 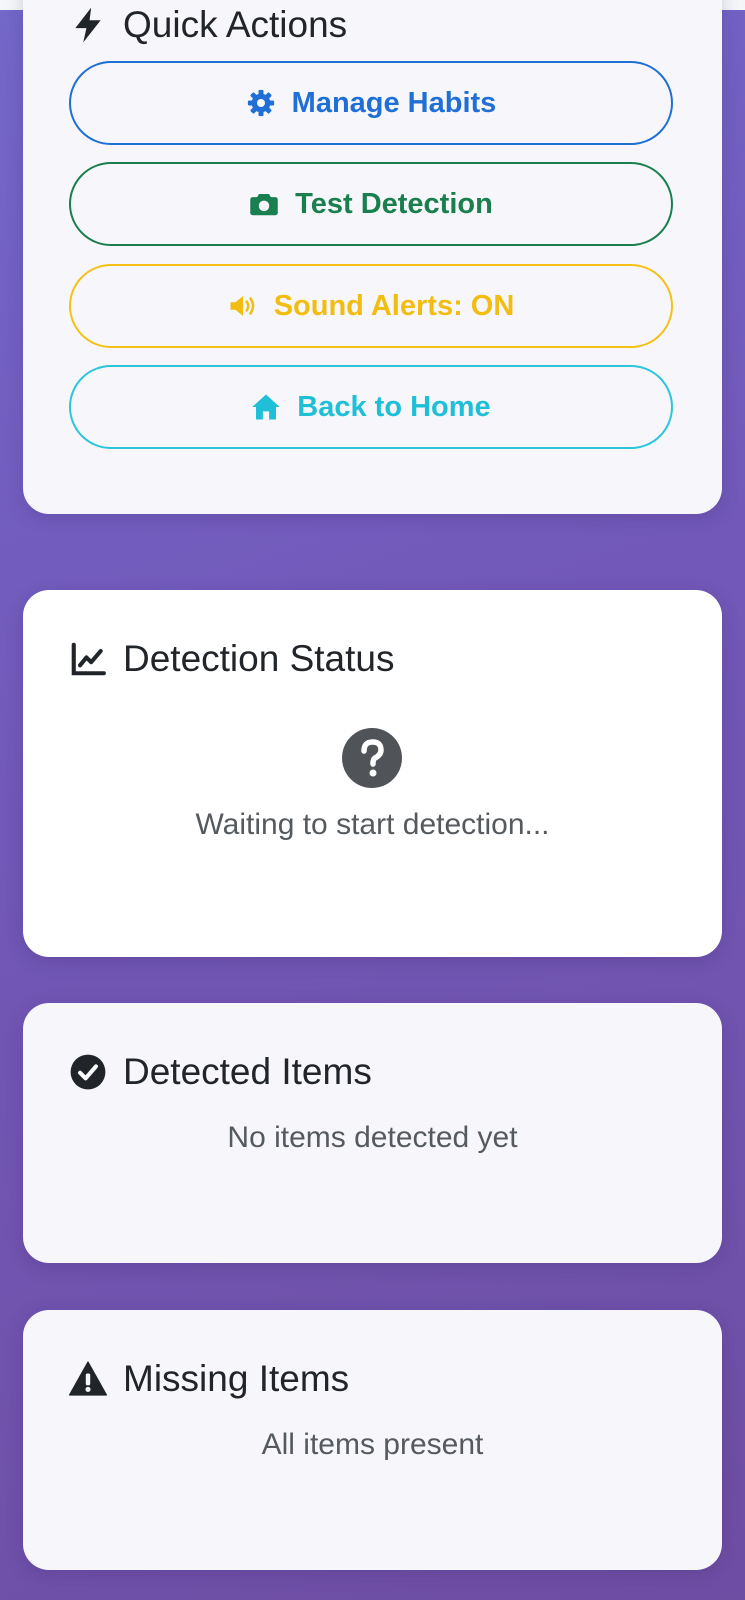 What do you see at coordinates (259, 658) in the screenshot?
I see `detection-status-title-text: Detection Status` at bounding box center [259, 658].